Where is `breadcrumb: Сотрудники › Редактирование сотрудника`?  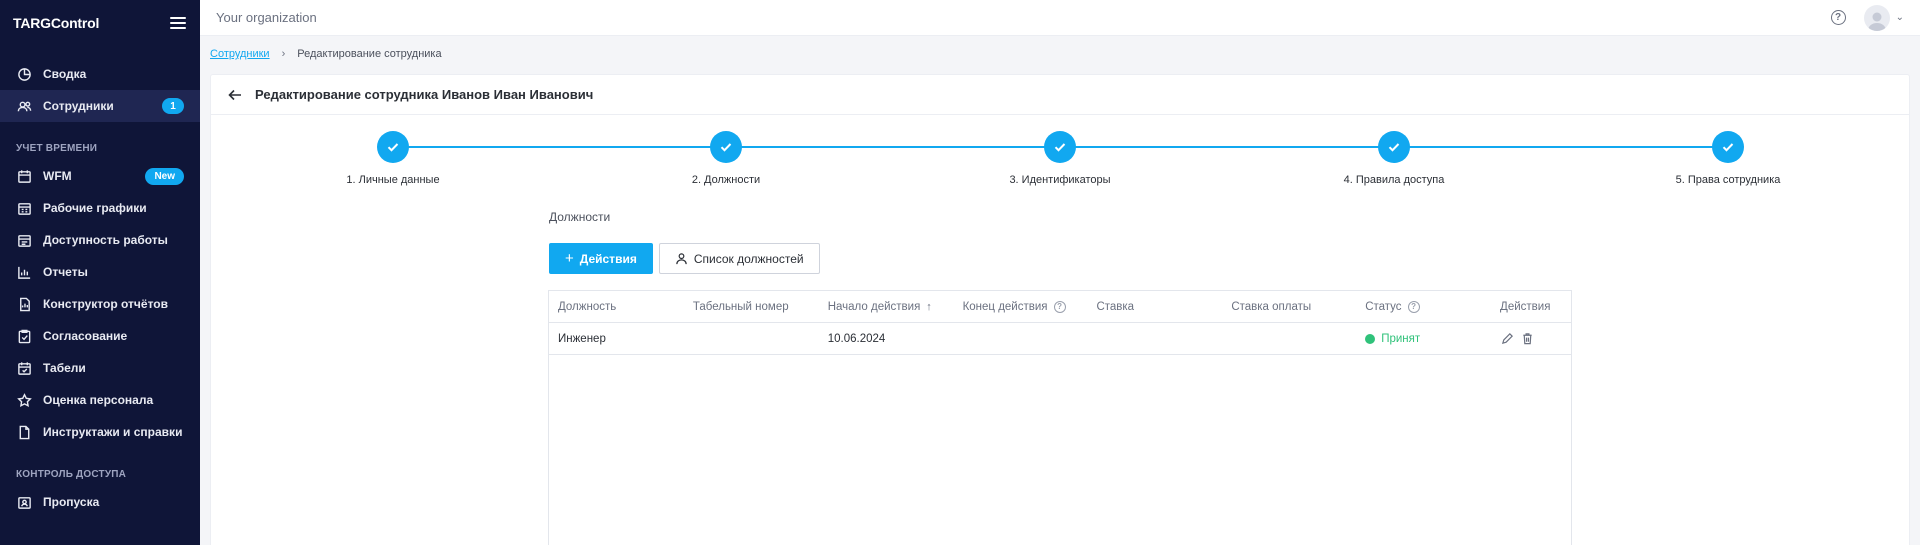
breadcrumb: Сотрудники › Редактирование сотрудника is located at coordinates (326, 54).